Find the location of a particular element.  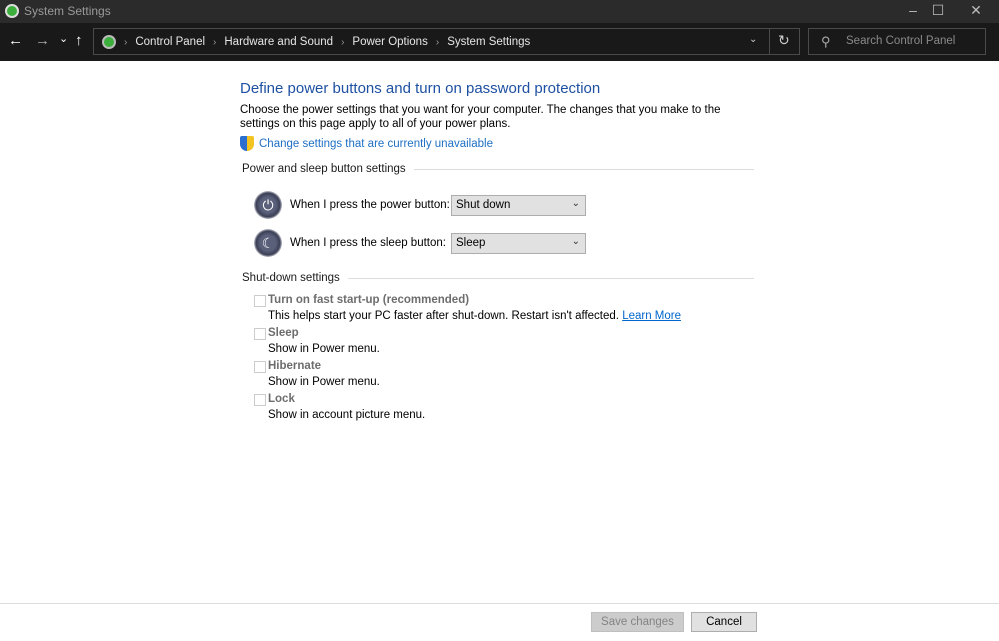

recent-locations-button: ⌄ is located at coordinates (63, 39).